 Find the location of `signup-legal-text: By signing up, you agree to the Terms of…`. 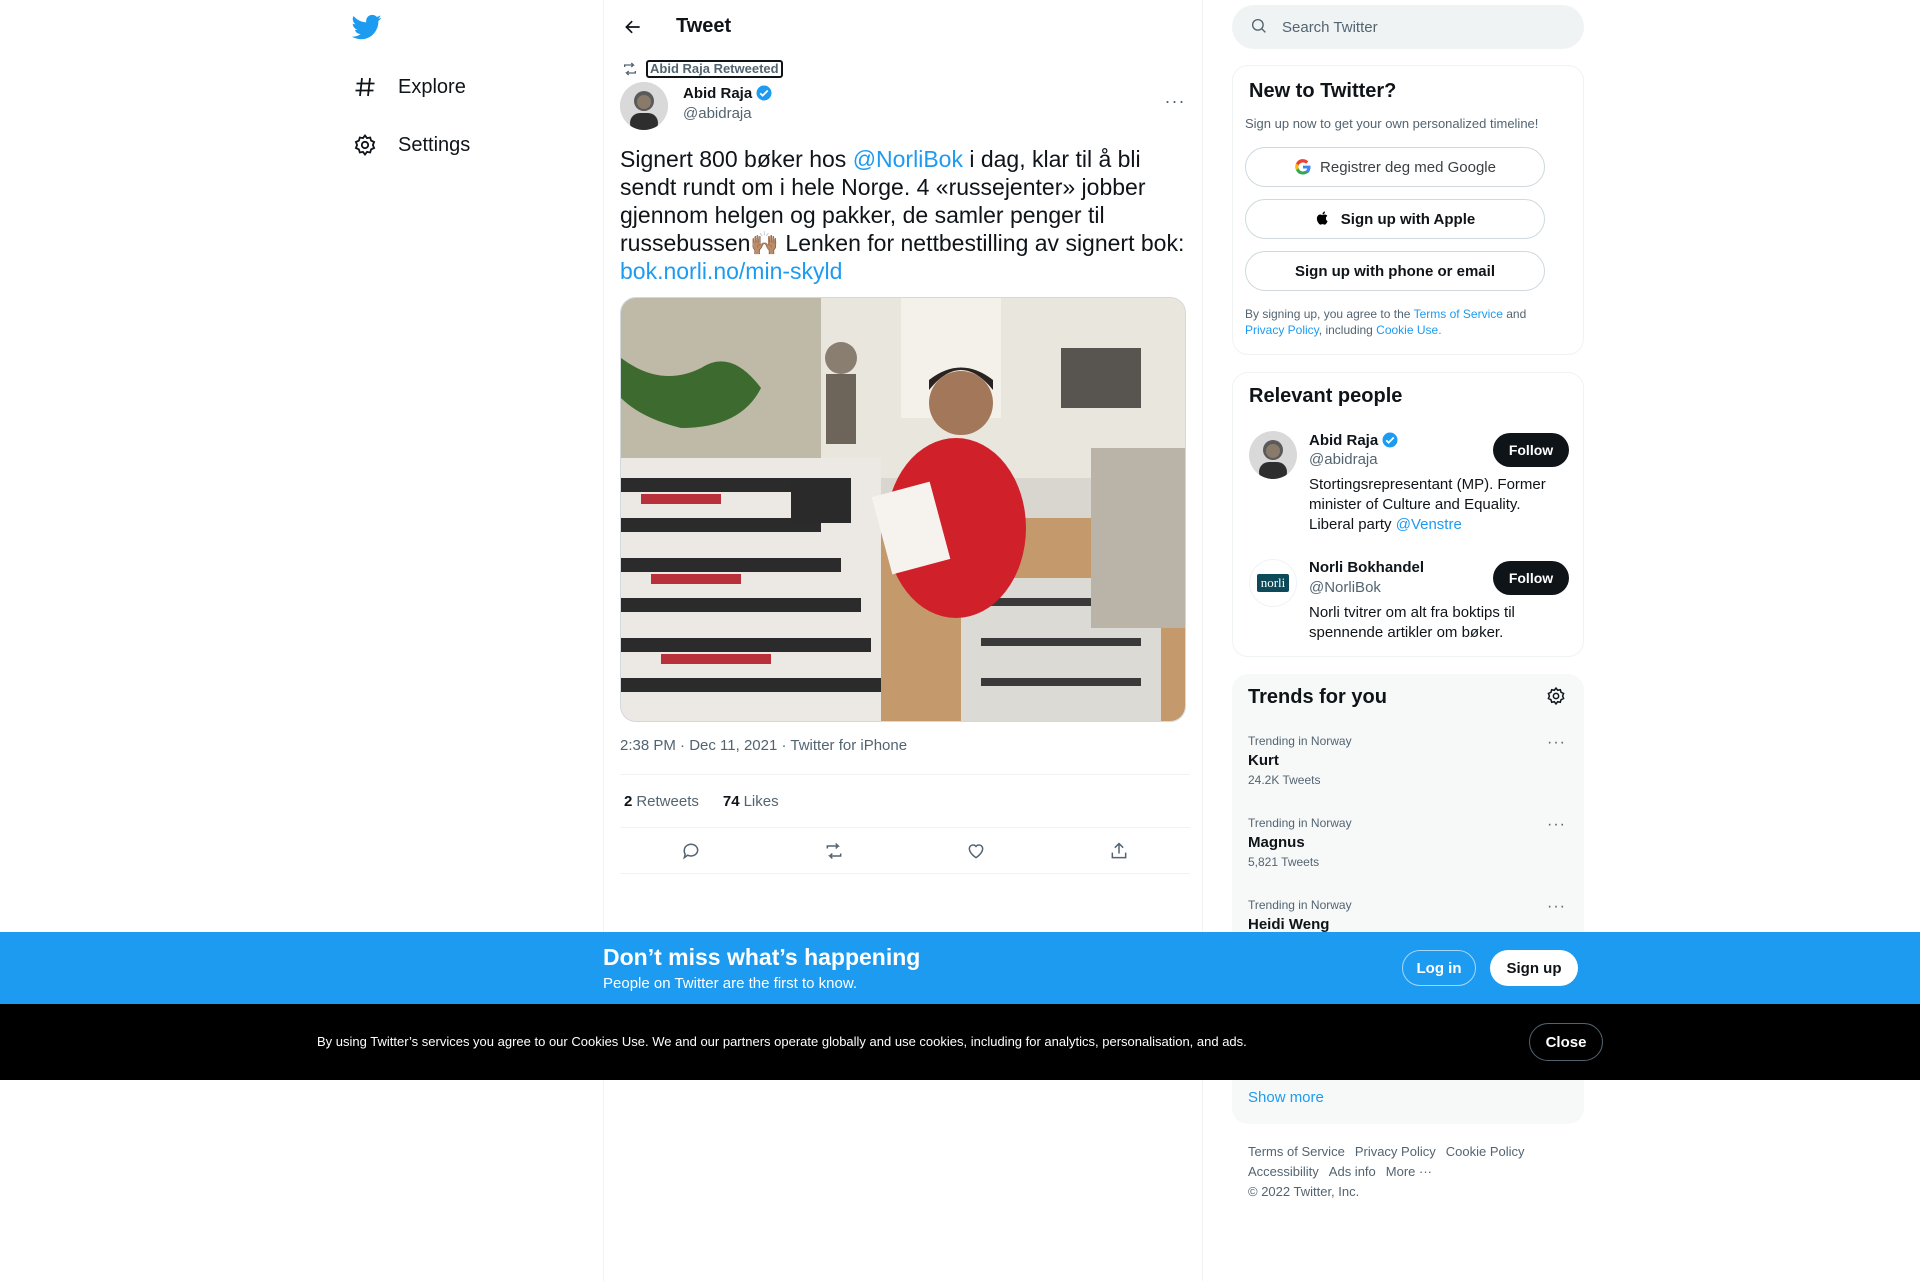

signup-legal-text: By signing up, you agree to the Terms of… is located at coordinates (1405, 322).